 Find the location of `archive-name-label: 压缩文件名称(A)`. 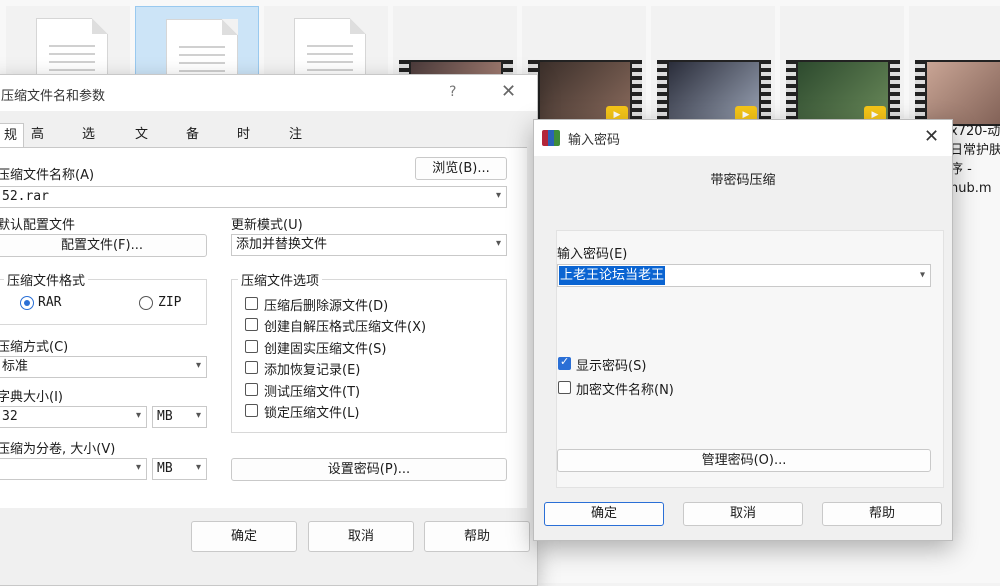

archive-name-label: 压缩文件名称(A) is located at coordinates (47, 175).